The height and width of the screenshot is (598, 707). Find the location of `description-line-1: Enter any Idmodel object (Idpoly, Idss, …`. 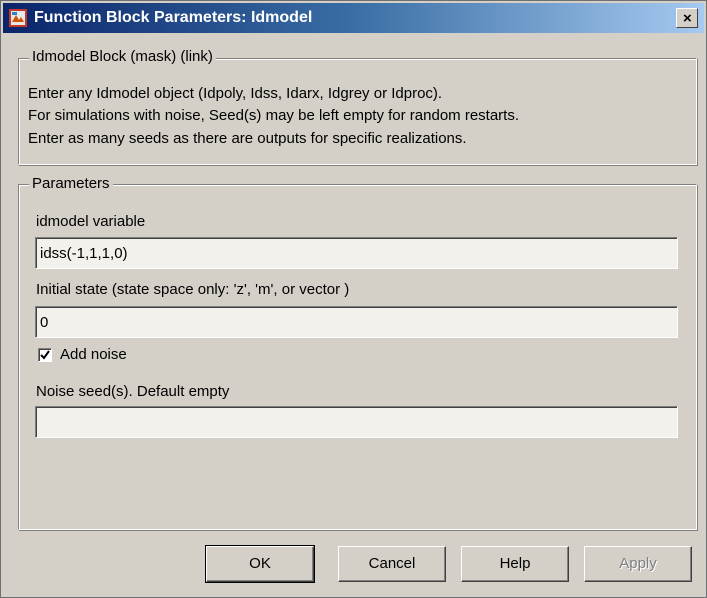

description-line-1: Enter any Idmodel object (Idpoly, Idss, … is located at coordinates (235, 93).